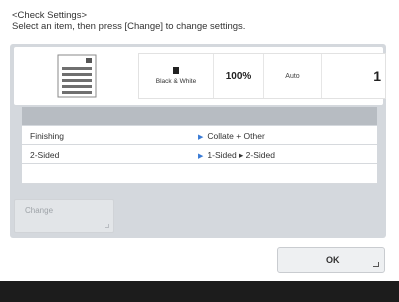 This screenshot has height=302, width=399. I want to click on color-mode-label: Black & White, so click(176, 81).